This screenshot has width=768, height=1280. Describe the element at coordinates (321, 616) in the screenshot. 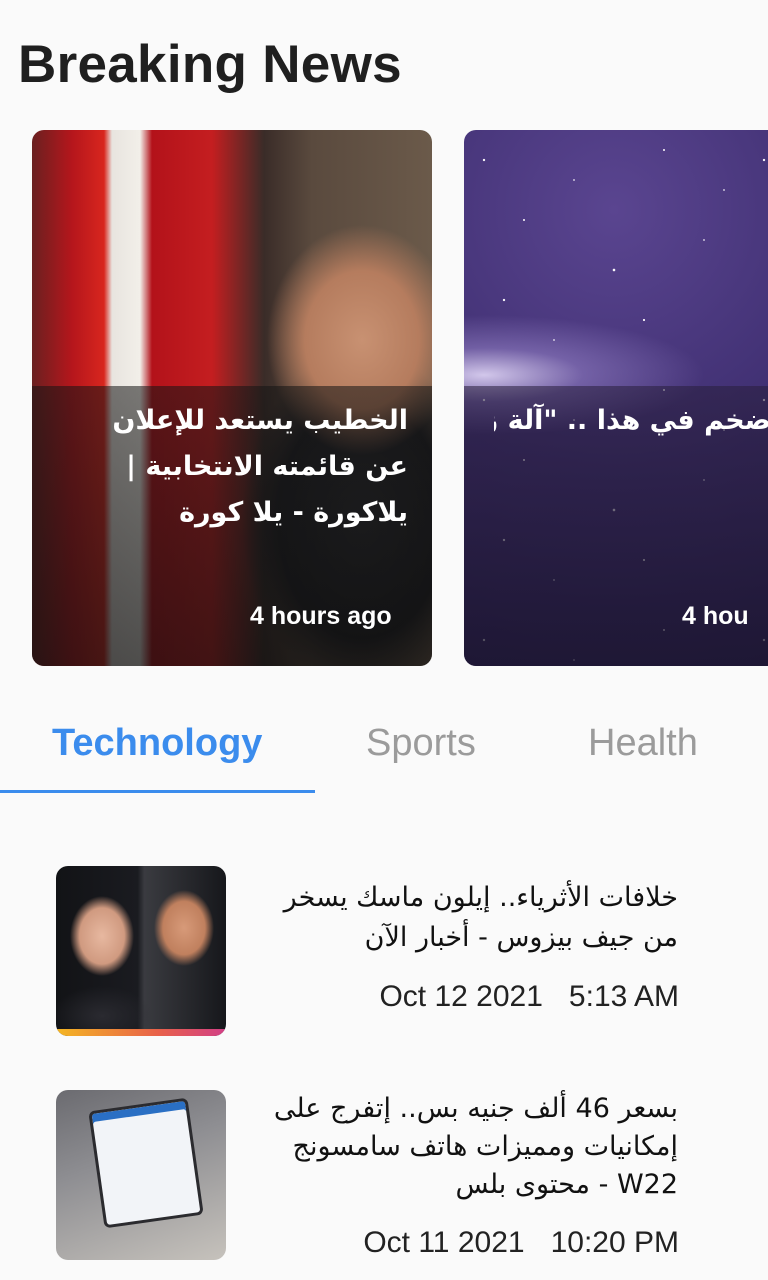

I see `card-time: 4 hours ago` at that location.